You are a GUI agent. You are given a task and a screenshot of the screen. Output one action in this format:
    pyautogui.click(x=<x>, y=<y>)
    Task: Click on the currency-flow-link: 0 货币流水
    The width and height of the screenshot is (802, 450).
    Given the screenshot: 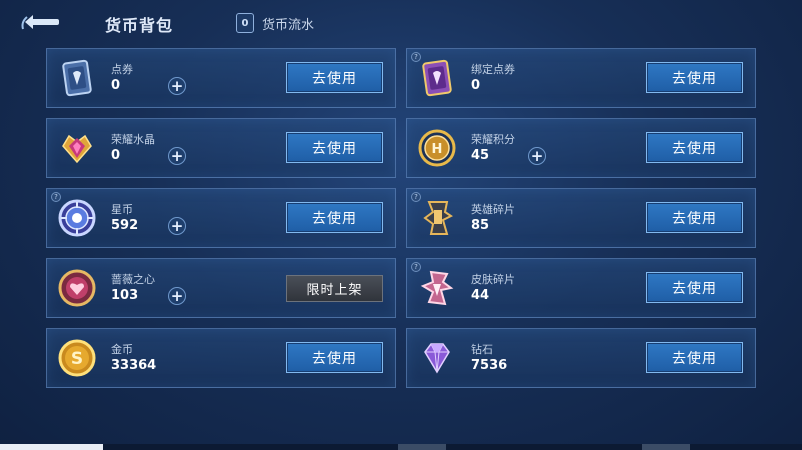 What is the action you would take?
    pyautogui.click(x=275, y=23)
    